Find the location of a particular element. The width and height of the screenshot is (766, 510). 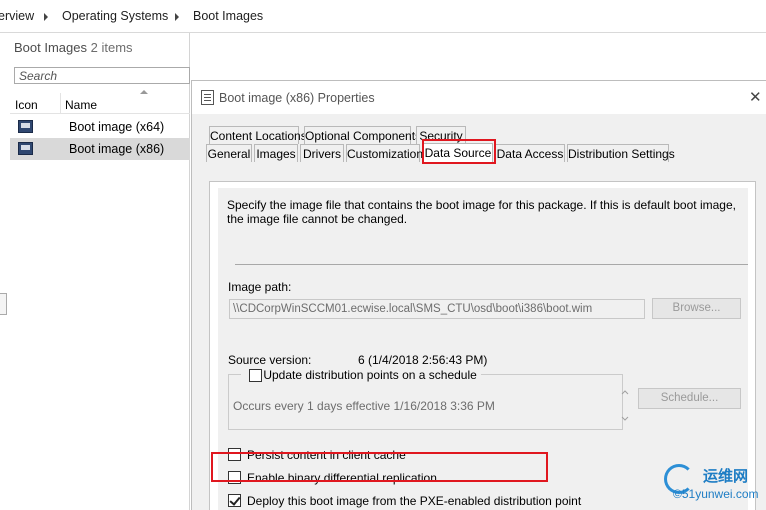

collapse-handle is located at coordinates (3, 304).